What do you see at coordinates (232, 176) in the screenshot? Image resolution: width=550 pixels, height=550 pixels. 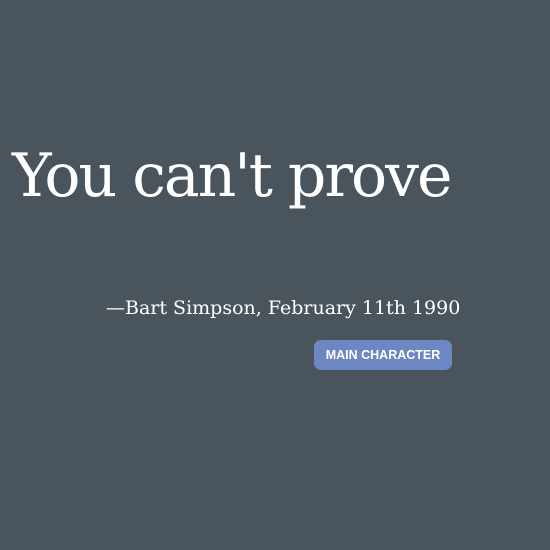 I see `quote-text: You can't prove` at bounding box center [232, 176].